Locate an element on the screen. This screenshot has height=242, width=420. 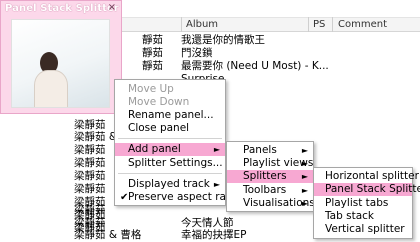
panel-title: Panel Stack Splitter is located at coordinates (62, 8).